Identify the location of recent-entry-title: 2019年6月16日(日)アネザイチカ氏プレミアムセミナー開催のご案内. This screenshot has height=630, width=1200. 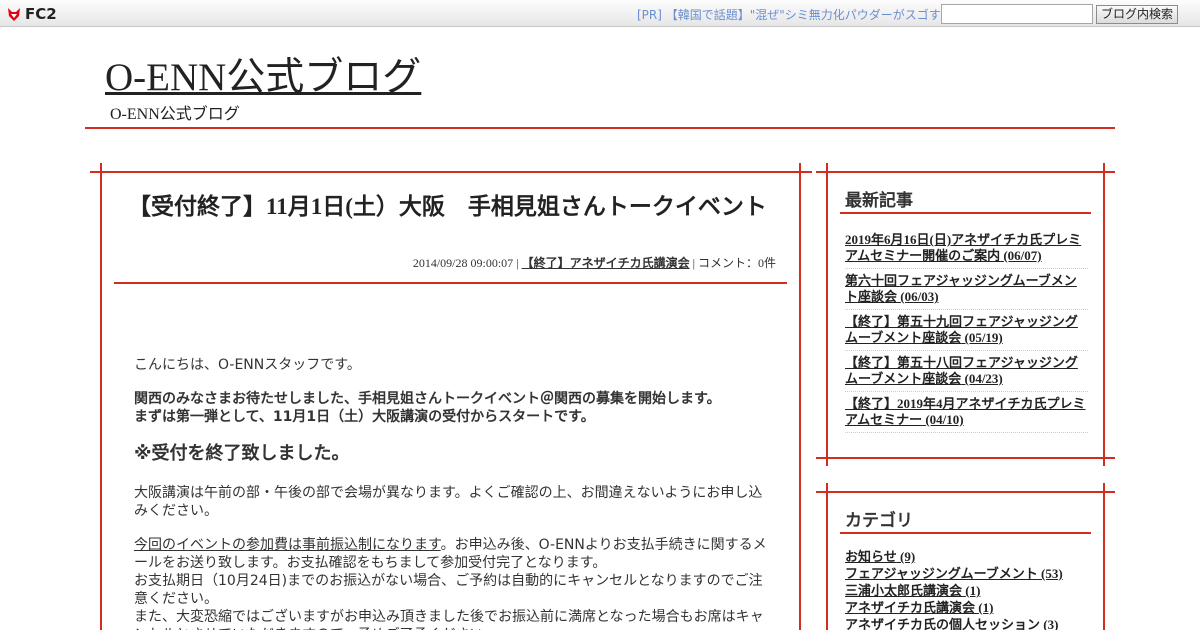
(963, 247).